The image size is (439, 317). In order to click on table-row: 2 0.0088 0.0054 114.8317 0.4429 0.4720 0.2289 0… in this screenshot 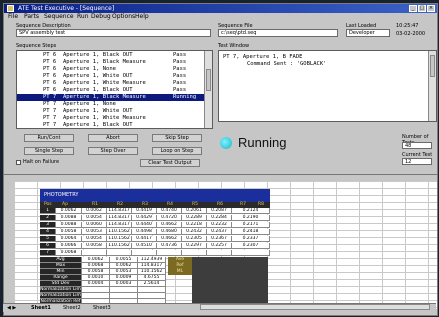, I will do `click(155, 218)`.